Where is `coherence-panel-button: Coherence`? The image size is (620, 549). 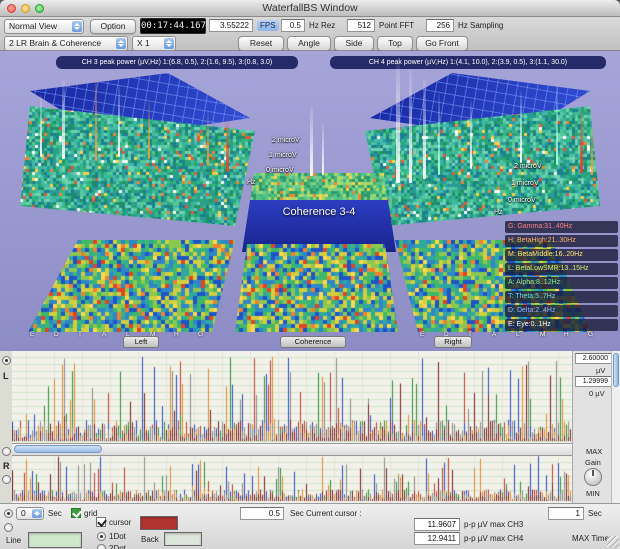 coherence-panel-button: Coherence is located at coordinates (313, 342).